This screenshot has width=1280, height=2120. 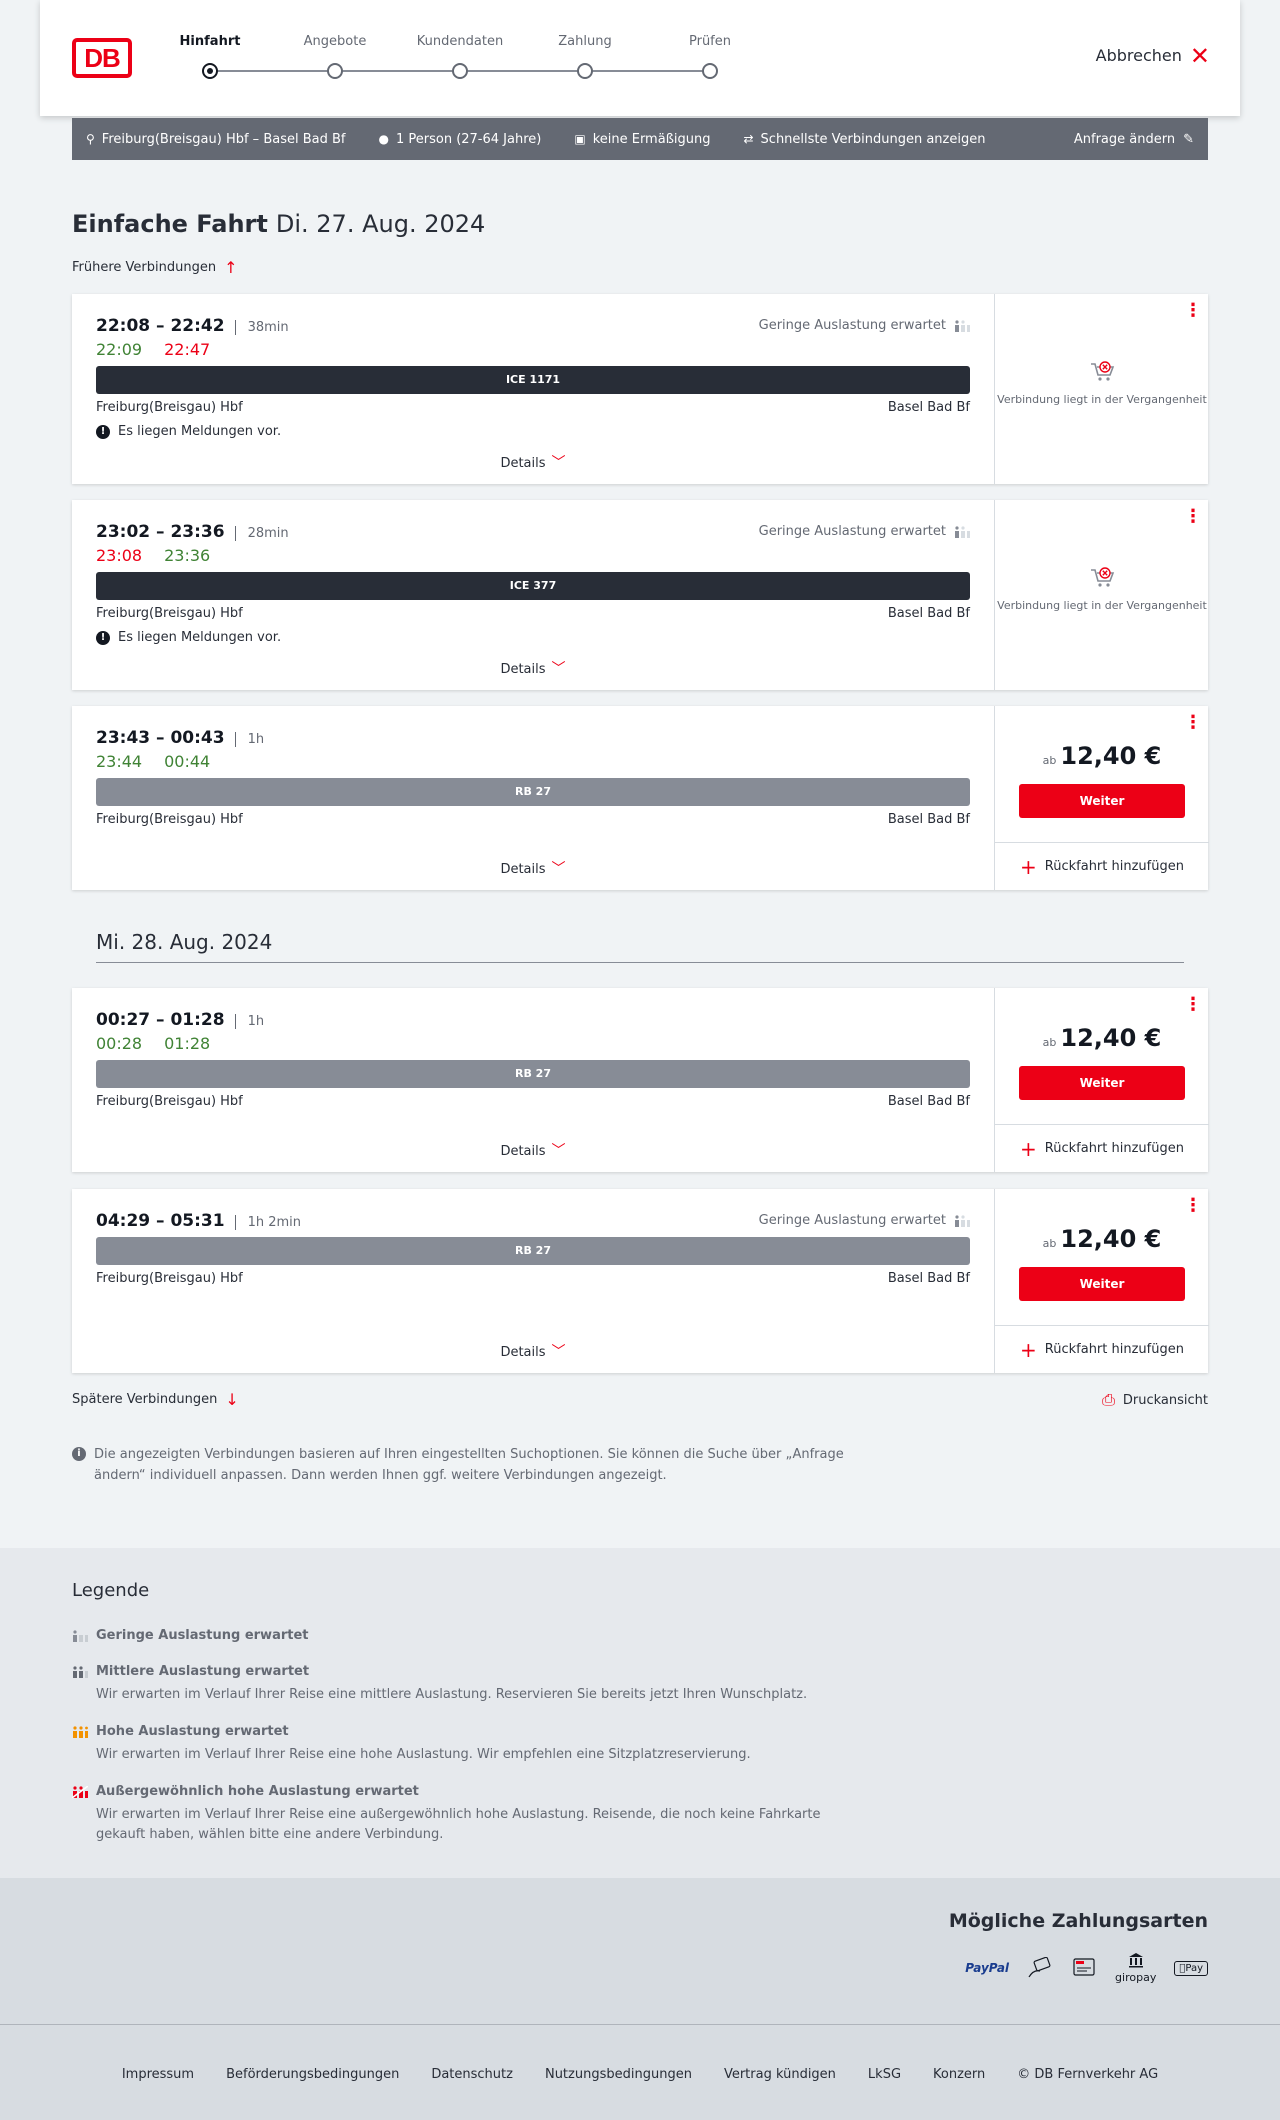 What do you see at coordinates (155, 1399) in the screenshot?
I see `later-connections-link: Spätere Verbindungen ↓` at bounding box center [155, 1399].